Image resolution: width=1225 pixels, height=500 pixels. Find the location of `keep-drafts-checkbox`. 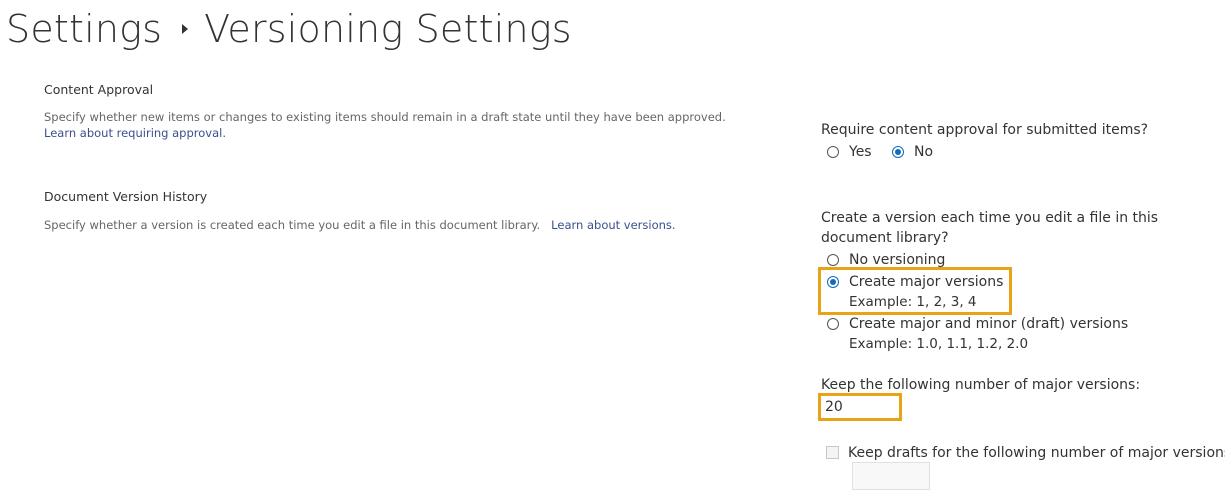

keep-drafts-checkbox is located at coordinates (832, 452).